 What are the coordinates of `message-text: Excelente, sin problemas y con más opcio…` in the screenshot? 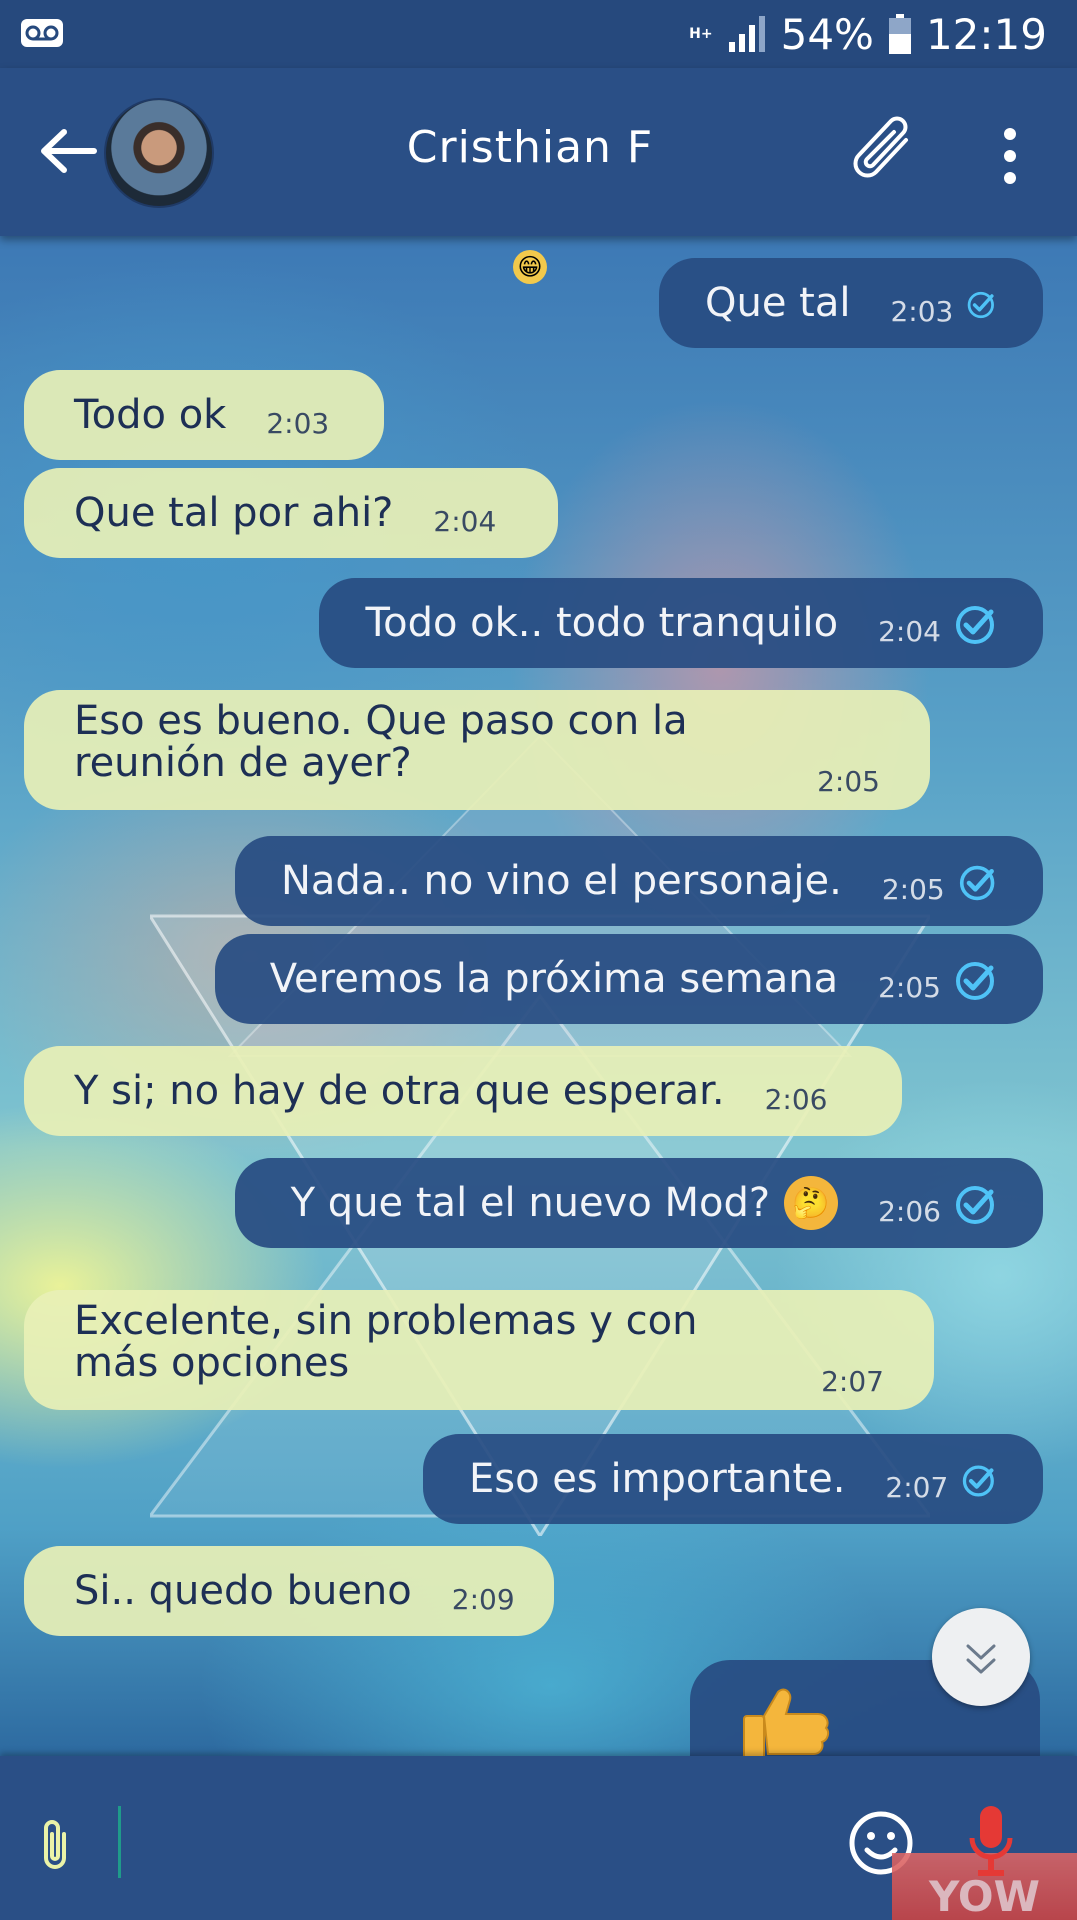 It's located at (386, 1342).